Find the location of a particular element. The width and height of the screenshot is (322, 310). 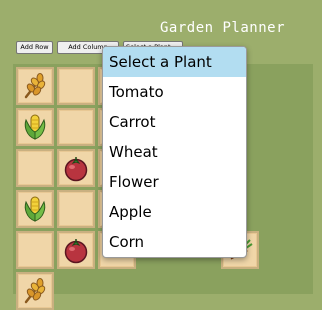

option-flower: Flower is located at coordinates (174, 182).